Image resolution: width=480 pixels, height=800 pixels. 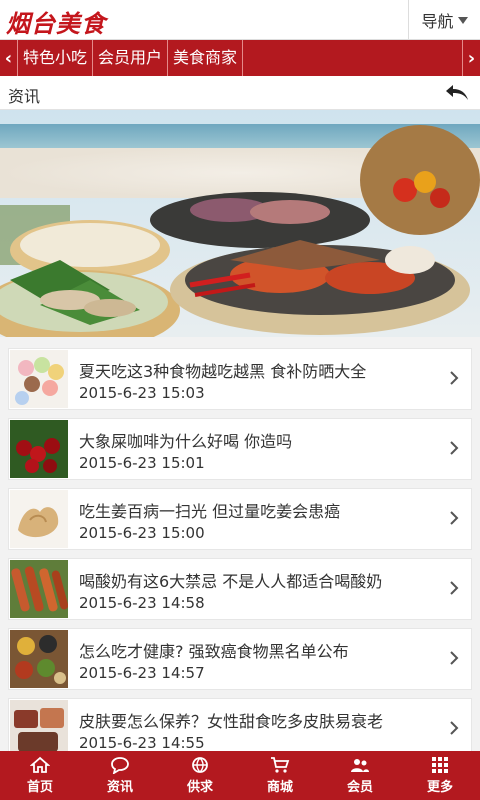 I want to click on bottom-tab-bar: 首页 资讯 供求 商城 会员 更多, so click(x=240, y=775).